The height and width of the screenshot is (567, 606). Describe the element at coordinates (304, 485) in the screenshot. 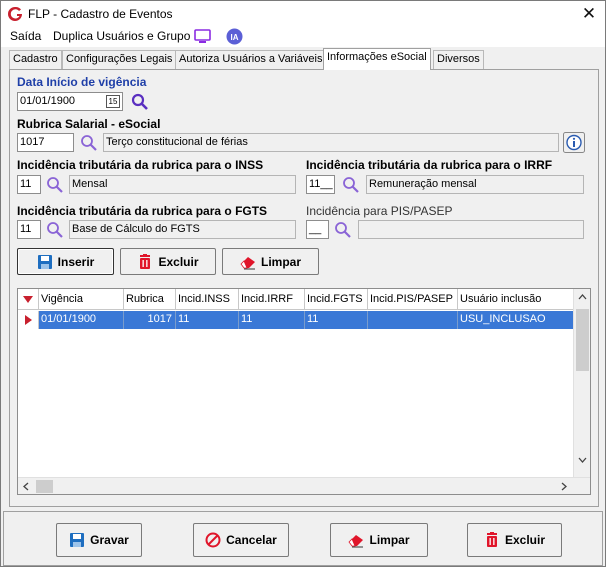

I see `horizontal-scrollbar` at that location.